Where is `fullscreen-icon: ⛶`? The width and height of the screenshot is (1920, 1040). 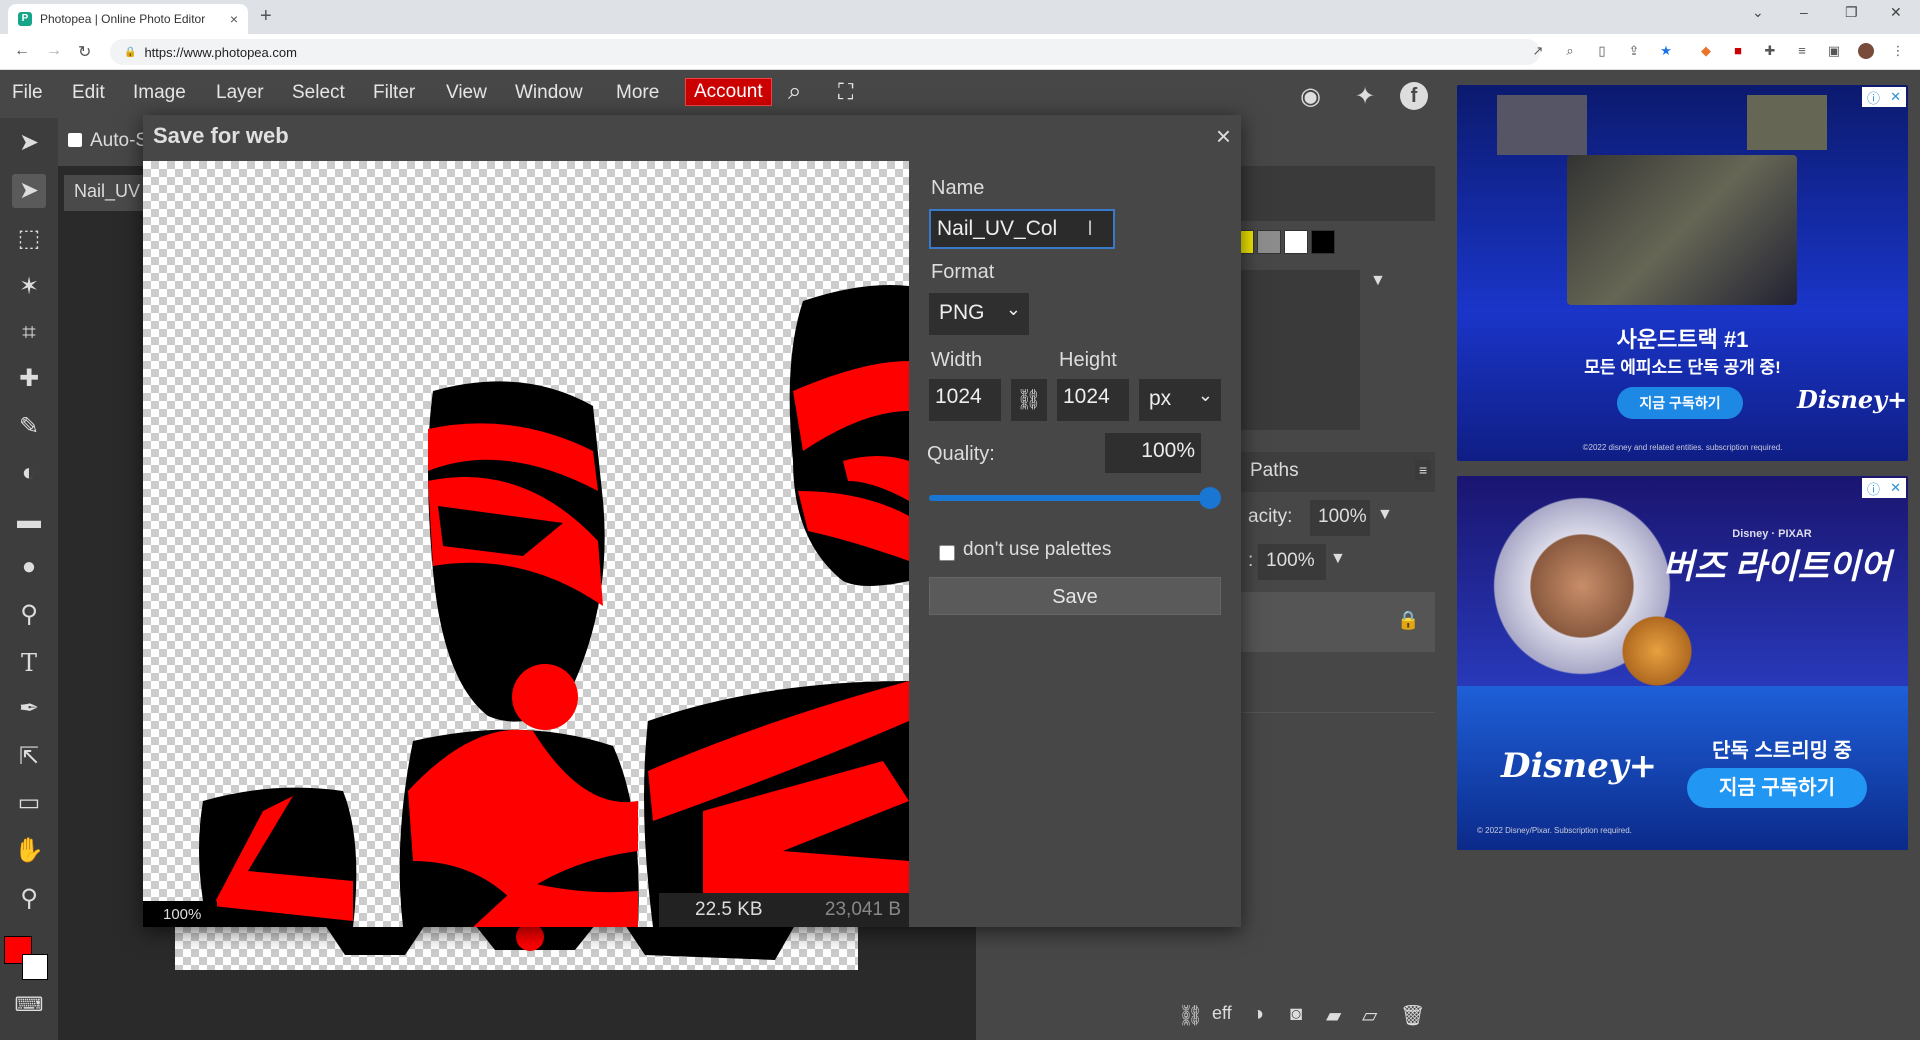
fullscreen-icon: ⛶ is located at coordinates (845, 92).